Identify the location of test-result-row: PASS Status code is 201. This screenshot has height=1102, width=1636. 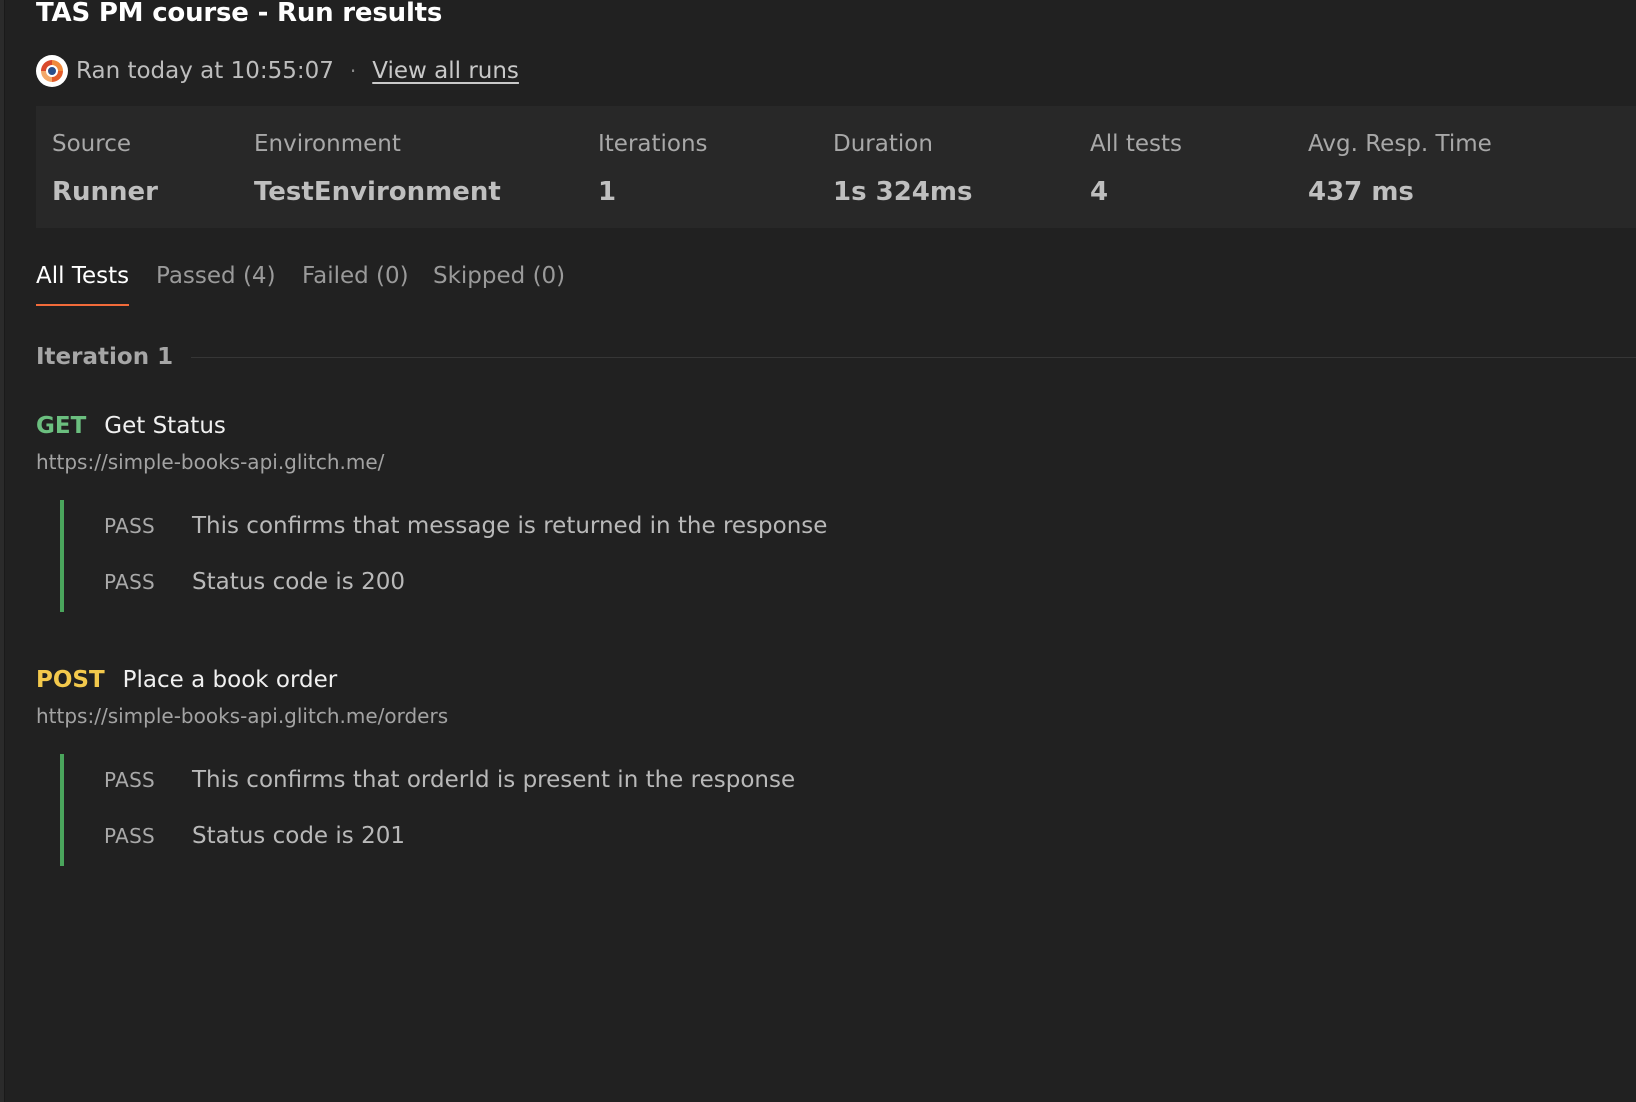
(254, 836).